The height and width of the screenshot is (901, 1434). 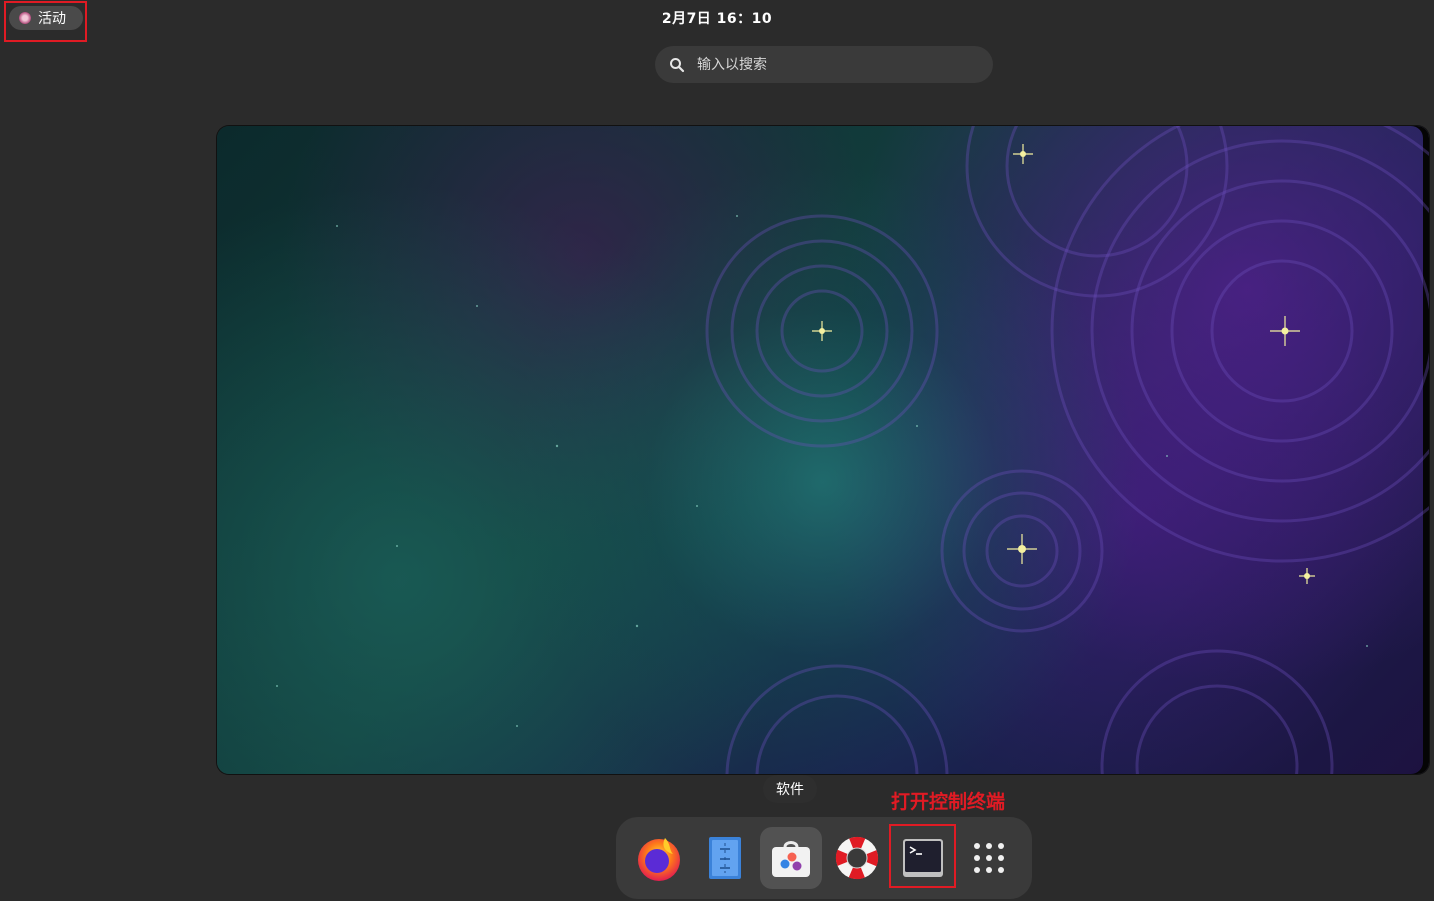 I want to click on software-store-icon, so click(x=791, y=859).